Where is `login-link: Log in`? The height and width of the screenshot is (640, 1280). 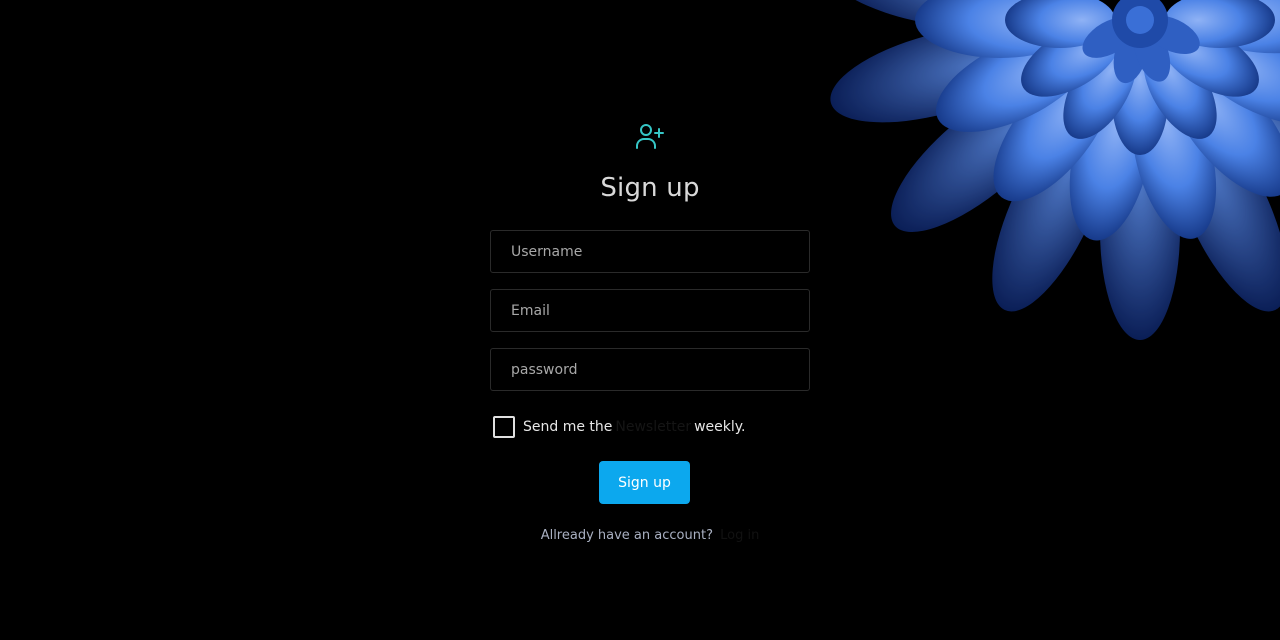 login-link: Log in is located at coordinates (739, 535).